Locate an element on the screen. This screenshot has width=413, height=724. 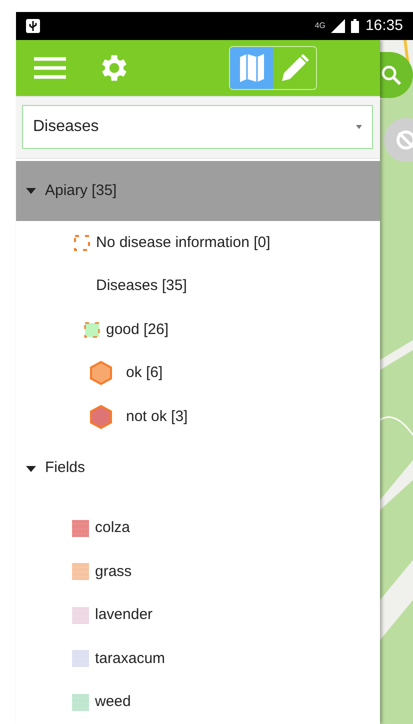
legend-label: not ok [3] is located at coordinates (157, 416).